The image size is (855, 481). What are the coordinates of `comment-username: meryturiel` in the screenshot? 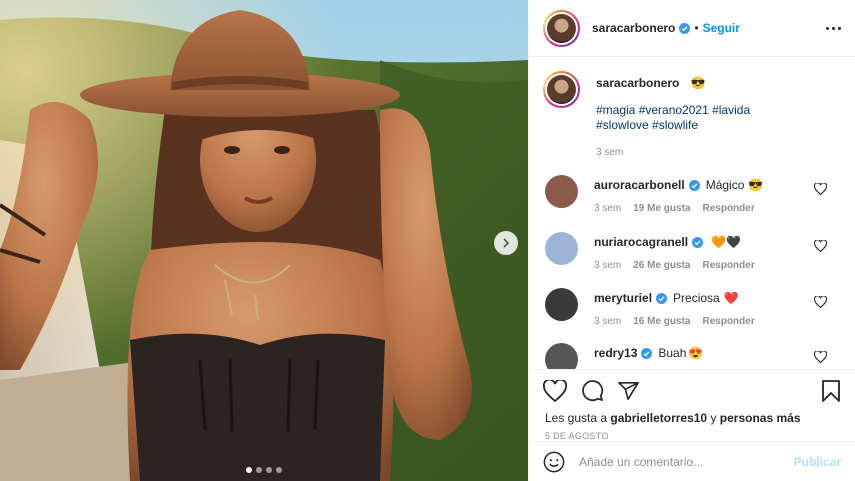 It's located at (623, 298).